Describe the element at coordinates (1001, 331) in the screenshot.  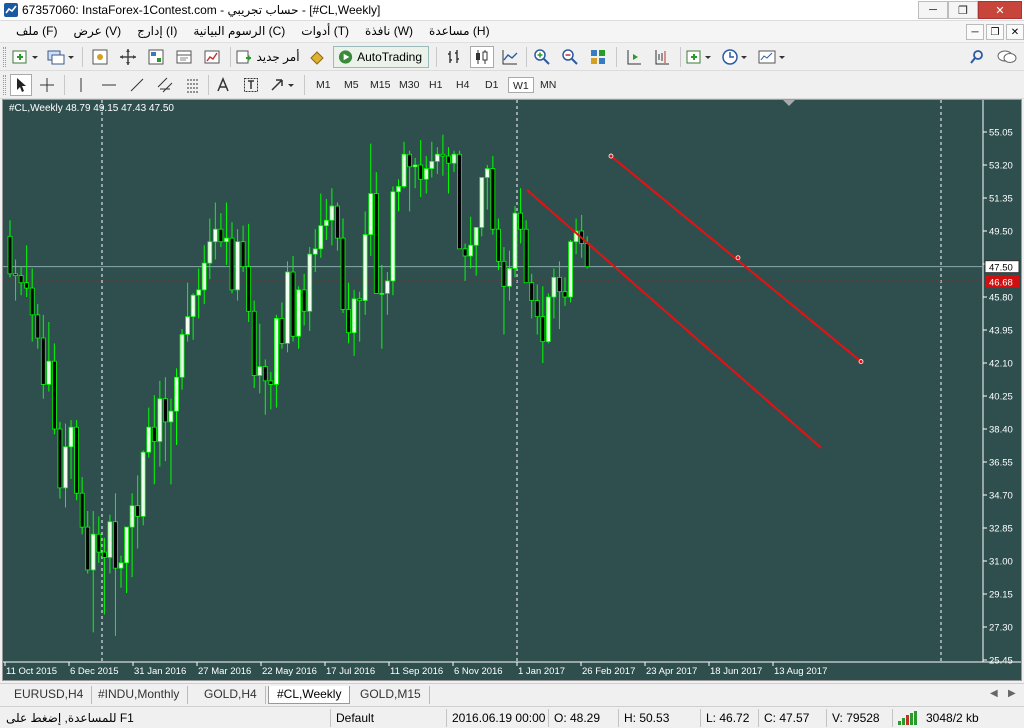
I see `y-tick-label: 43.95` at that location.